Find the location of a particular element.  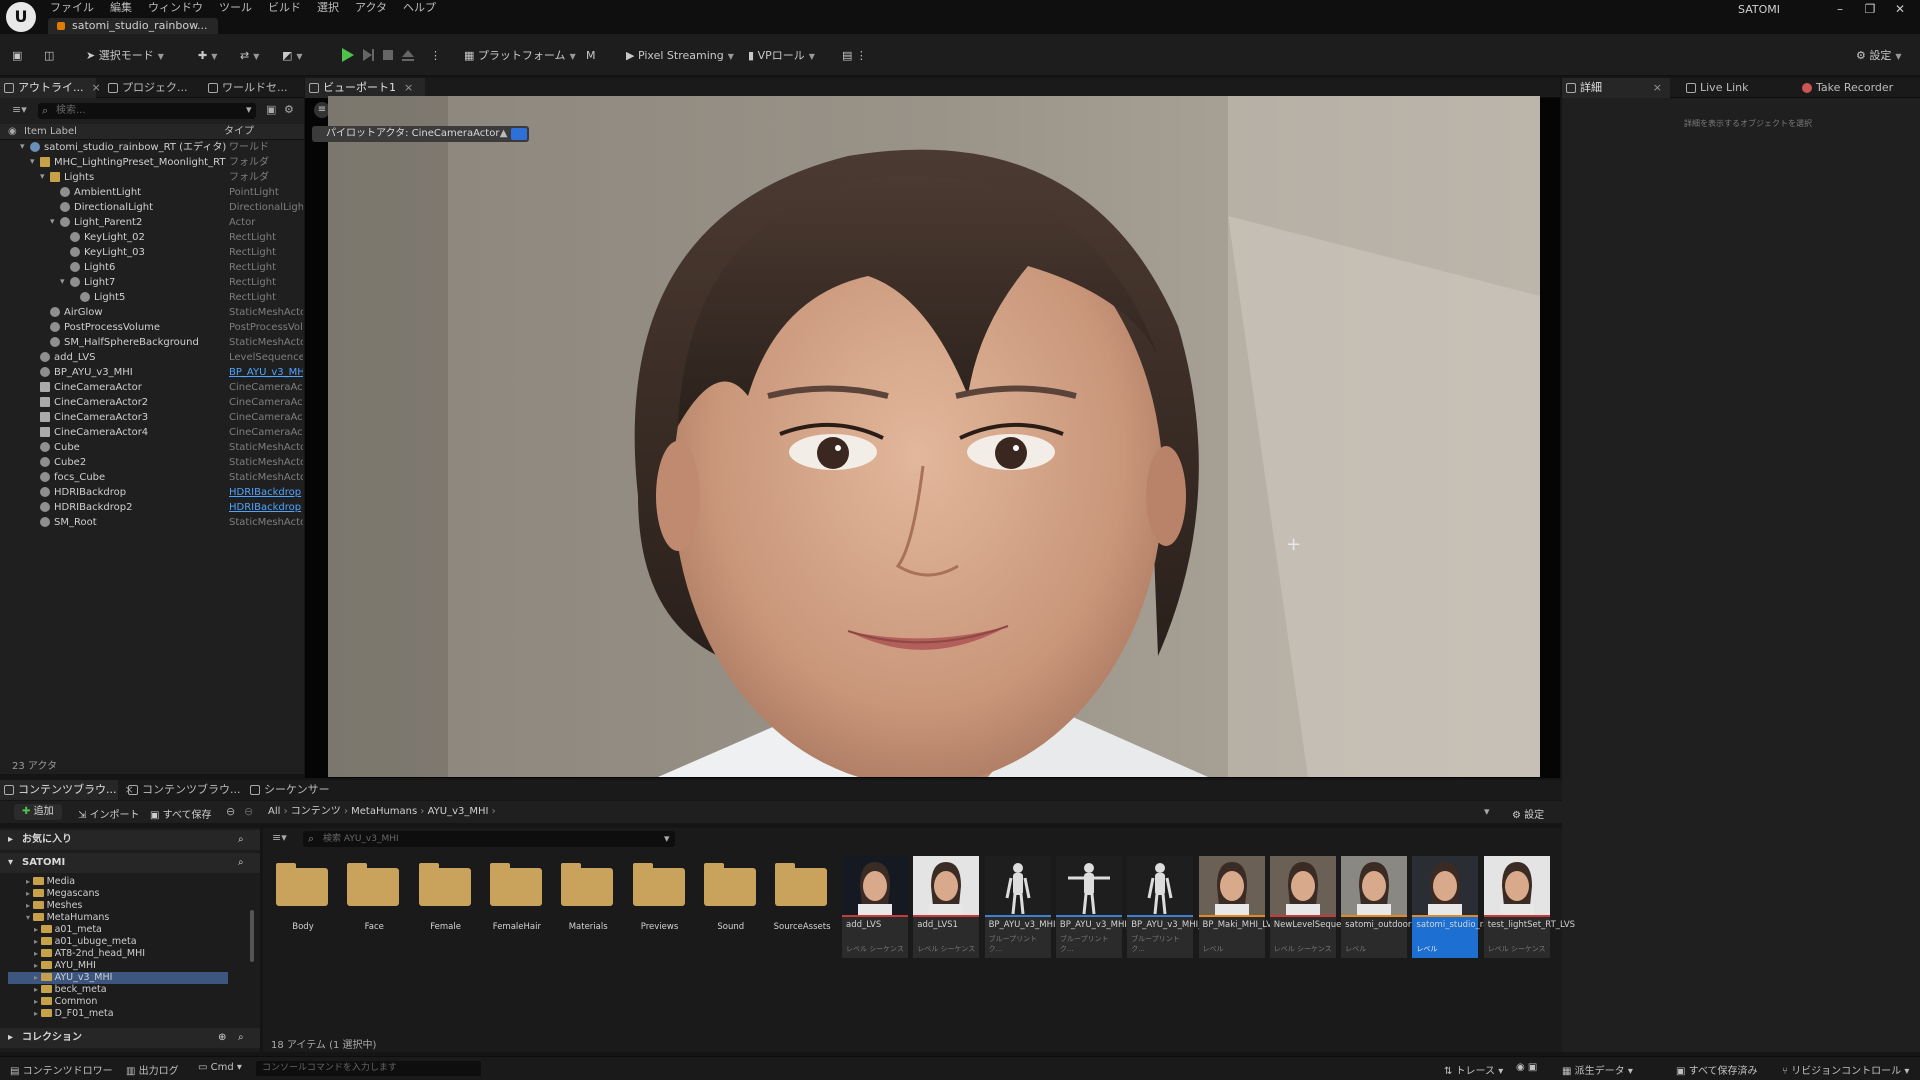

outliner-row: Light5 RectLight is located at coordinates (152, 297).